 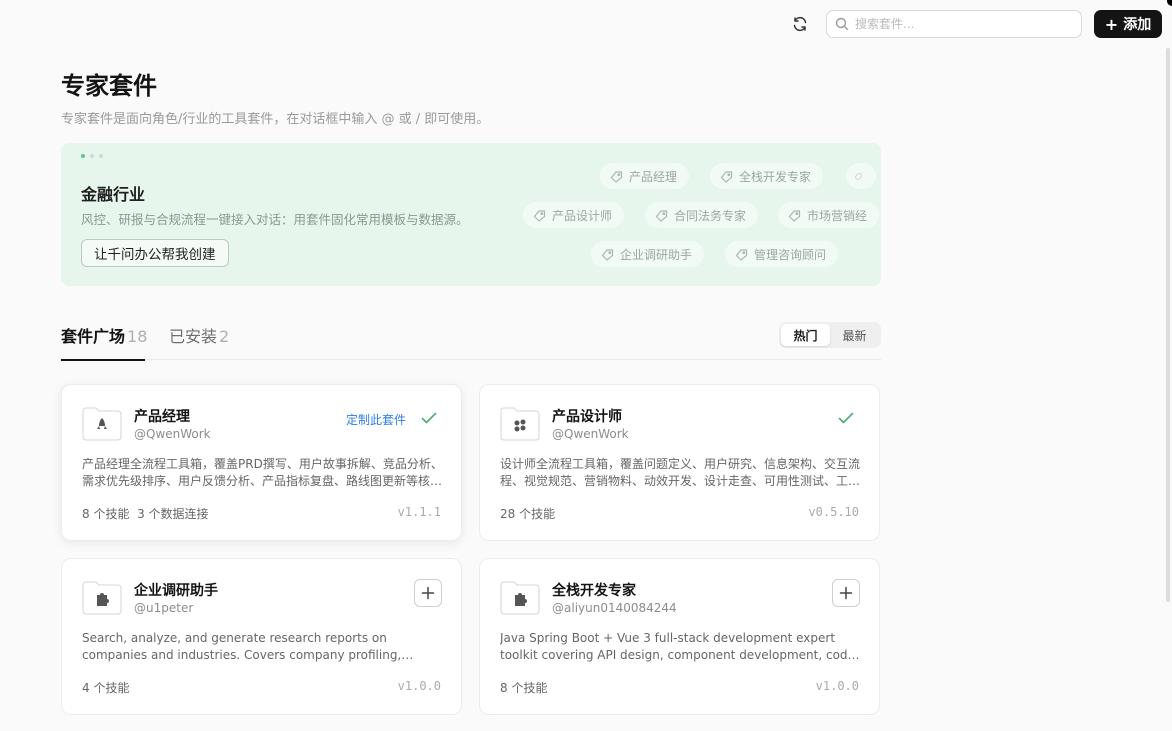 What do you see at coordinates (833, 512) in the screenshot?
I see `card-version: v0.5.10` at bounding box center [833, 512].